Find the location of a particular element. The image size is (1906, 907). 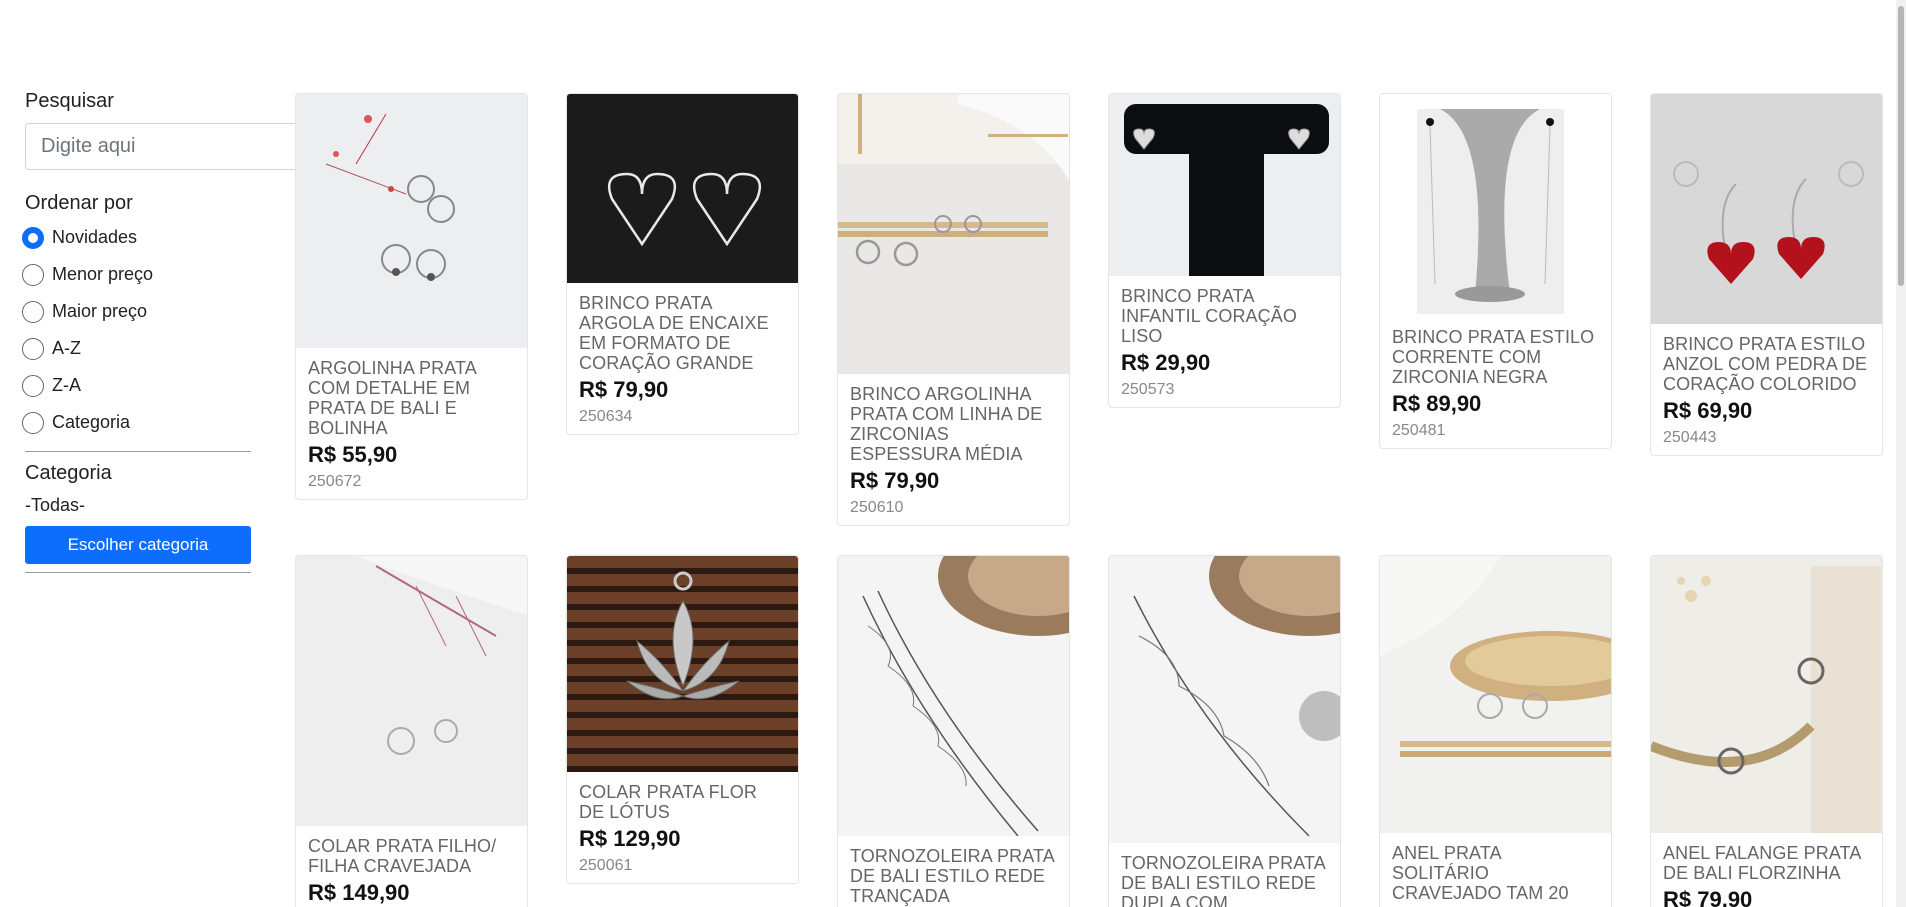

product-code: 250443 is located at coordinates (1690, 437).